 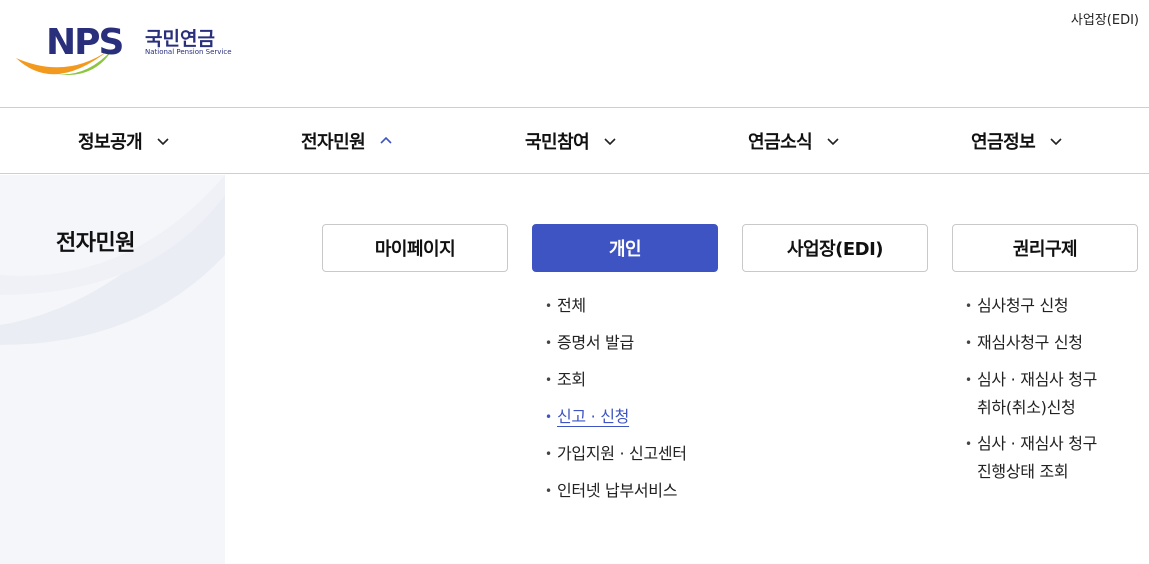 I want to click on edi-link: 사업장(EDI), so click(x=1105, y=18).